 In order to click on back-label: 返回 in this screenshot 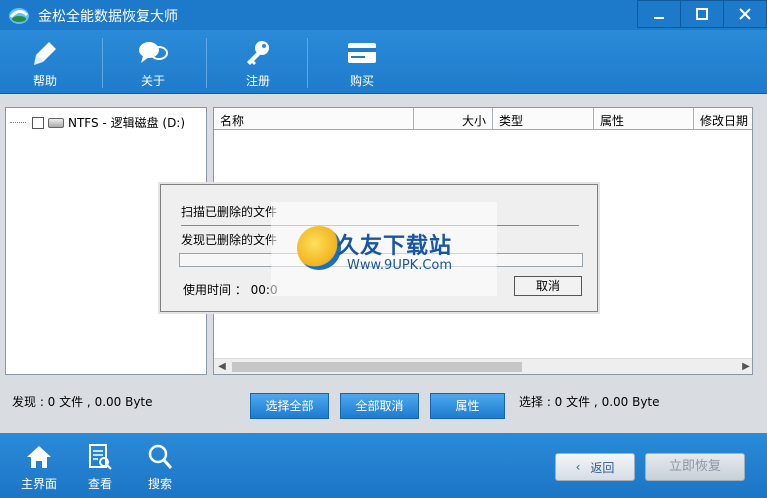, I will do `click(602, 467)`.